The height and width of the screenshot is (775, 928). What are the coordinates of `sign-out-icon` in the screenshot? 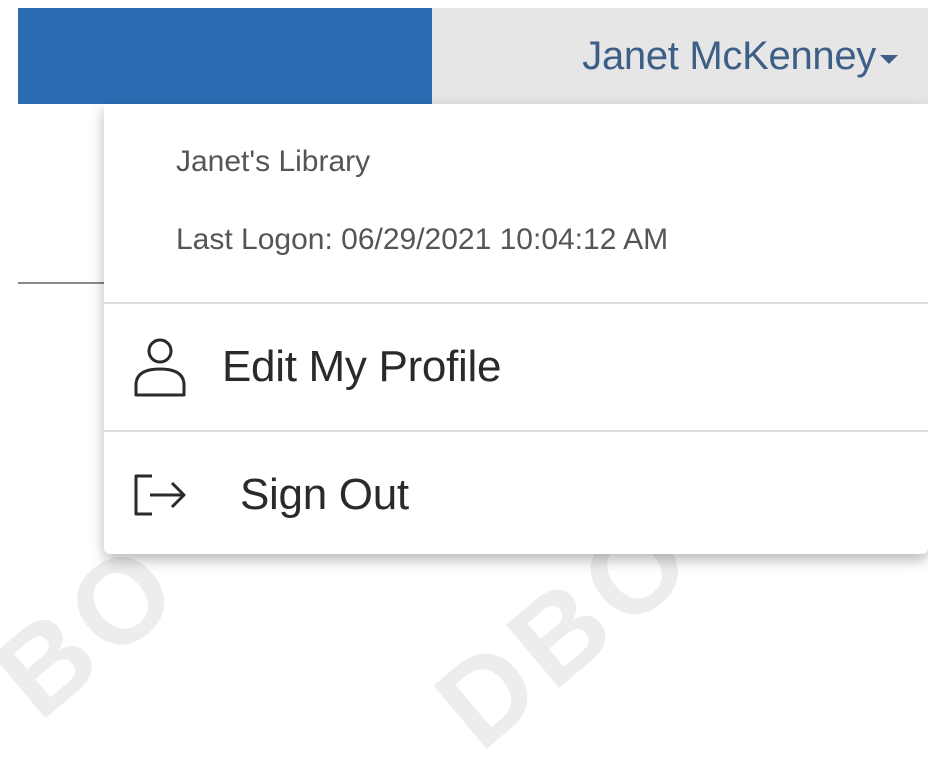 It's located at (160, 495).